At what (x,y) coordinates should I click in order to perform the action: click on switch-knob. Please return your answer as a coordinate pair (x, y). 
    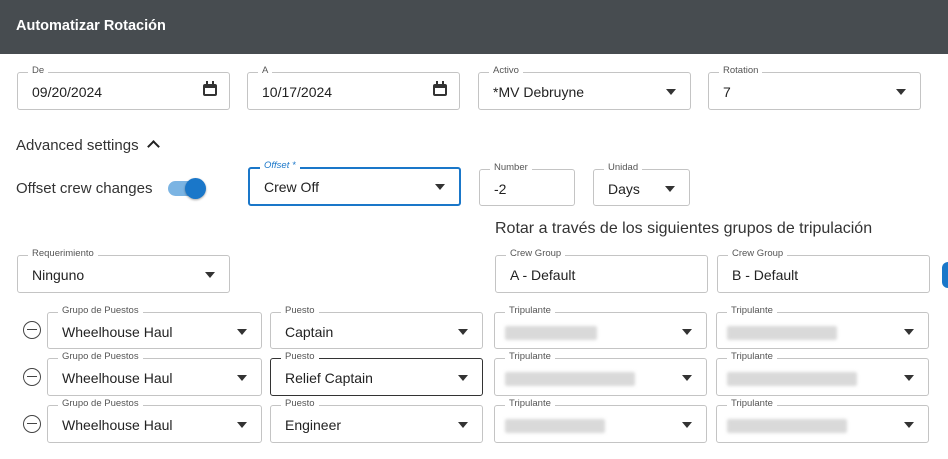
    Looking at the image, I should click on (195, 188).